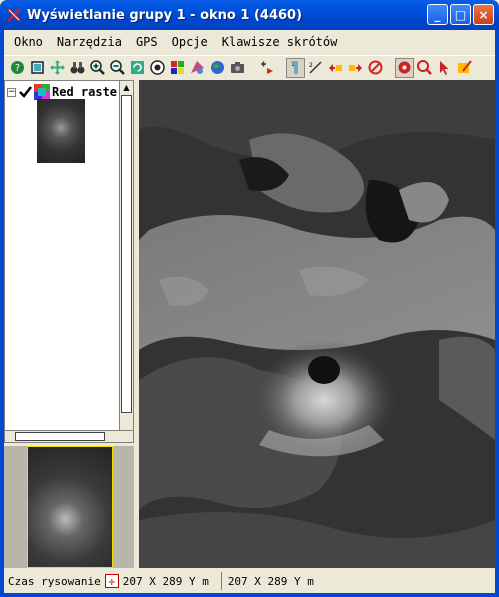 This screenshot has width=499, height=597. Describe the element at coordinates (483, 14) in the screenshot. I see `close-button: ×` at that location.